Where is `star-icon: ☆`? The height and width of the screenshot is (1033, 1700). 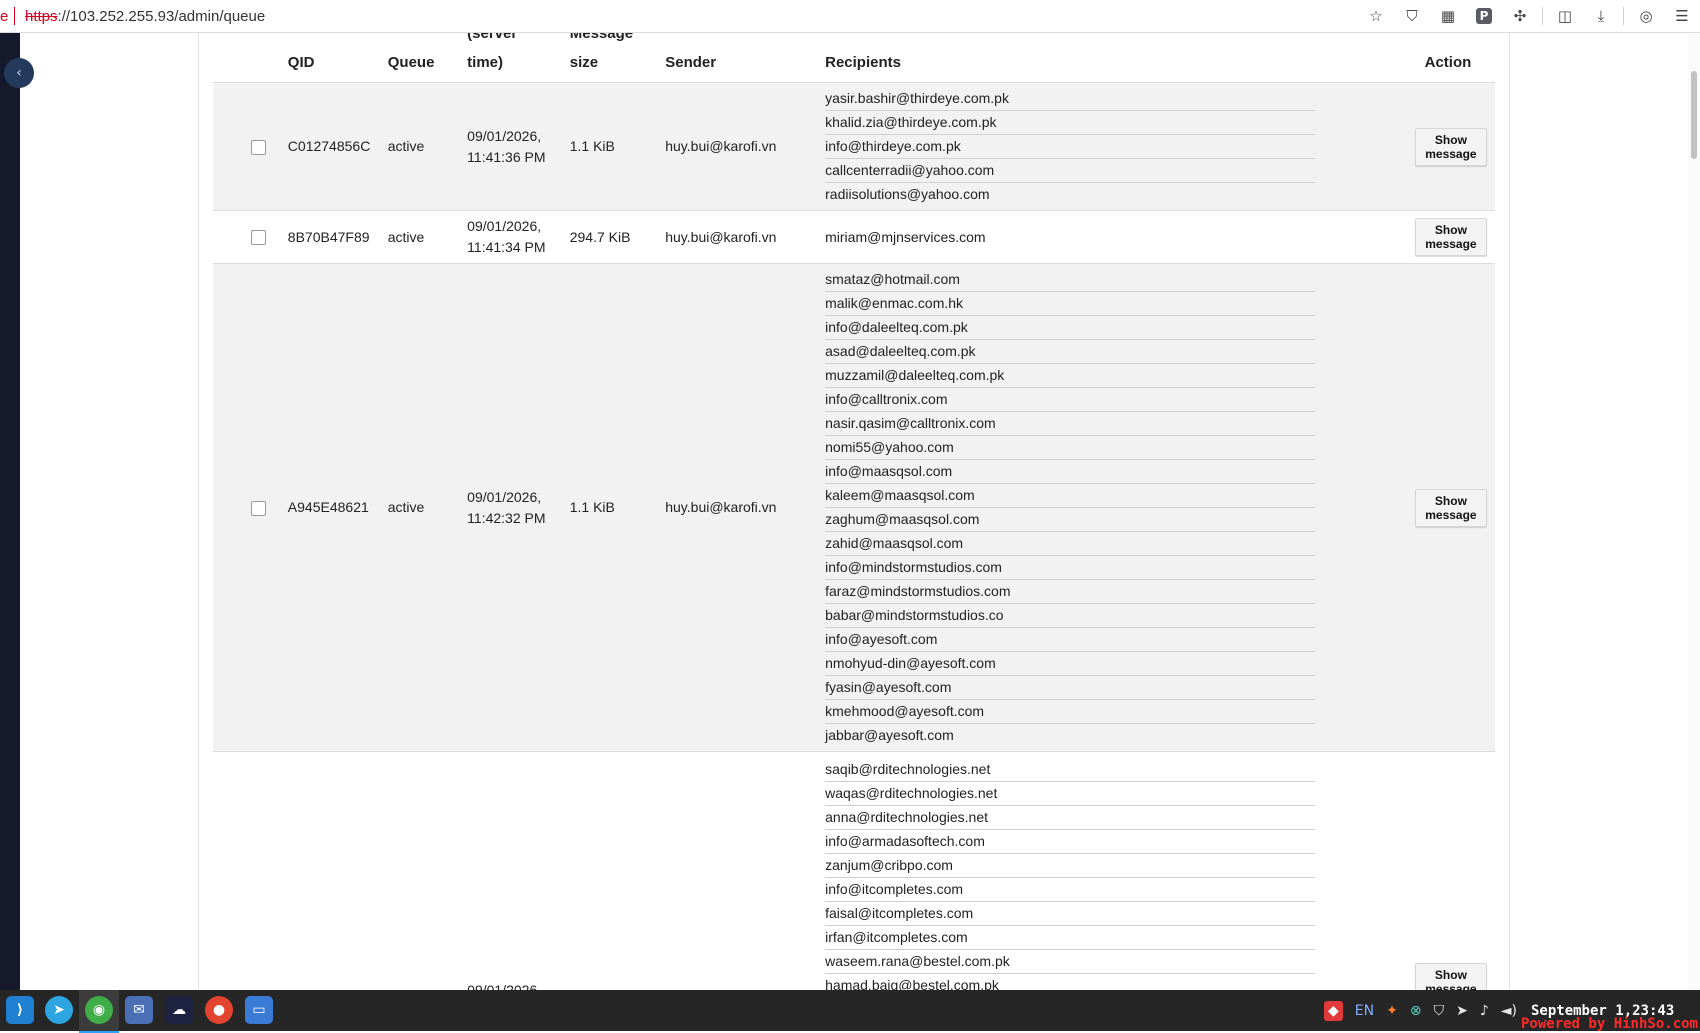
star-icon: ☆ is located at coordinates (1376, 16).